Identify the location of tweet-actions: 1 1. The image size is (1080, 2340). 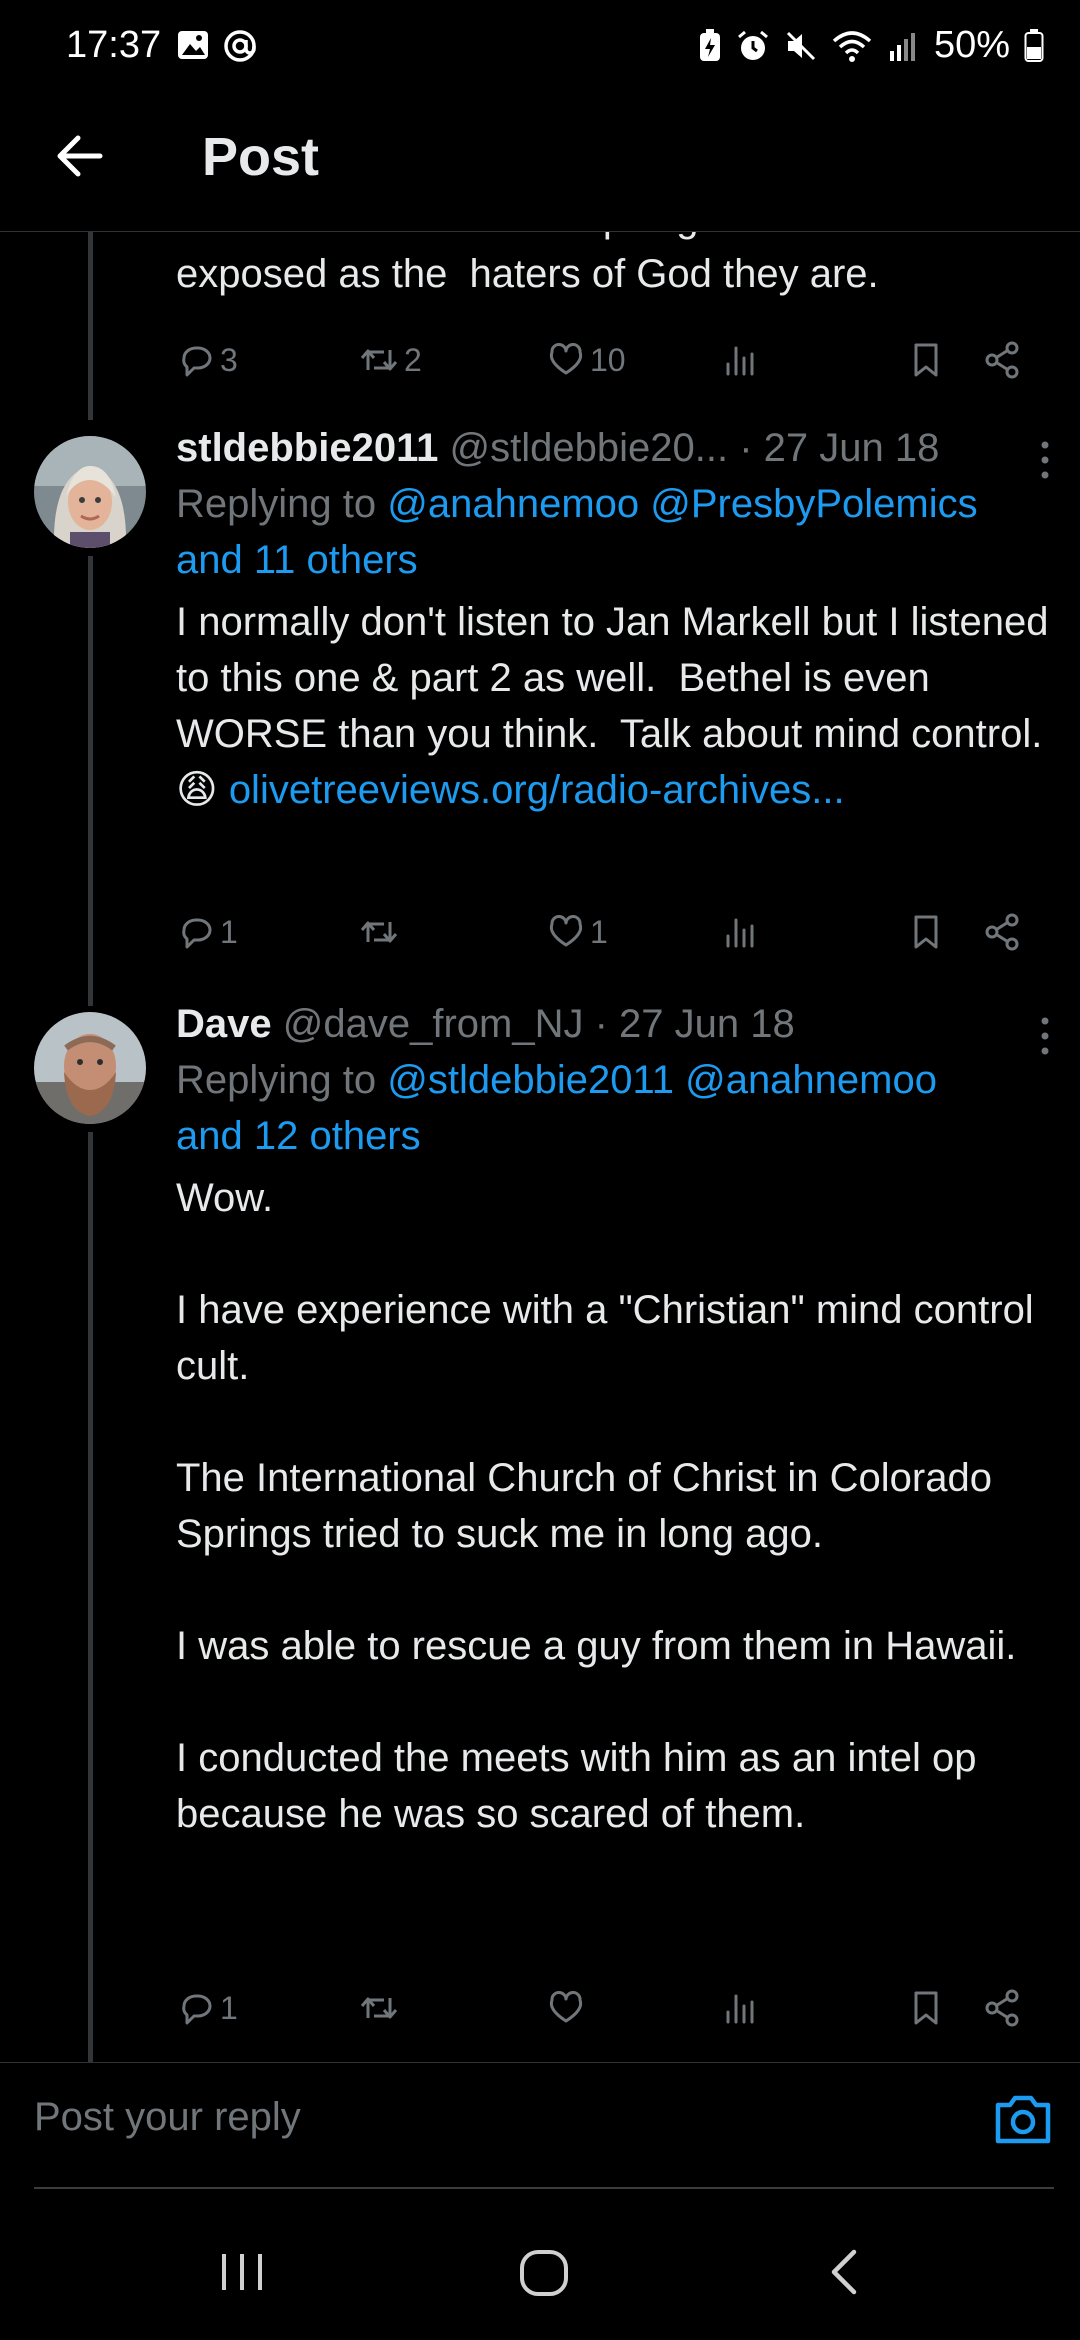
(606, 932).